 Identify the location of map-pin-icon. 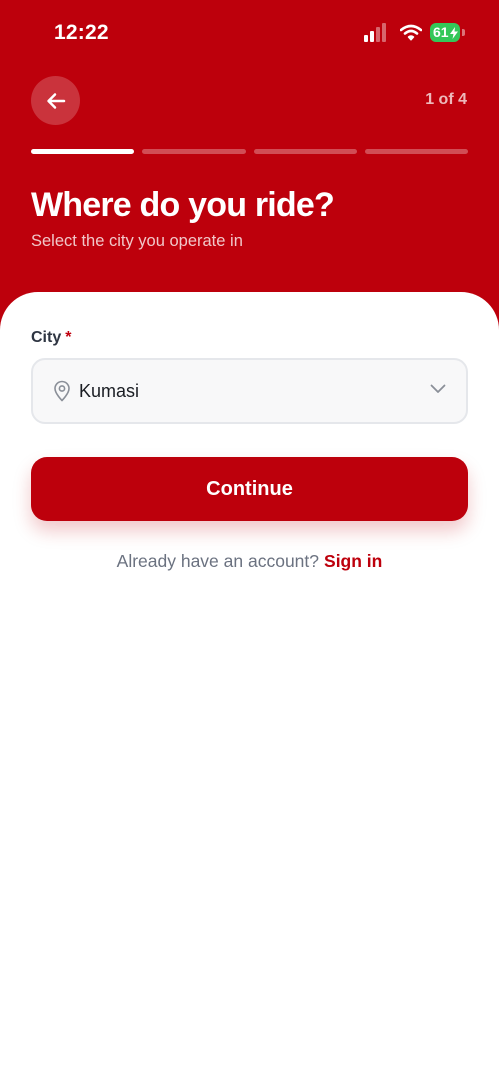
(62, 391).